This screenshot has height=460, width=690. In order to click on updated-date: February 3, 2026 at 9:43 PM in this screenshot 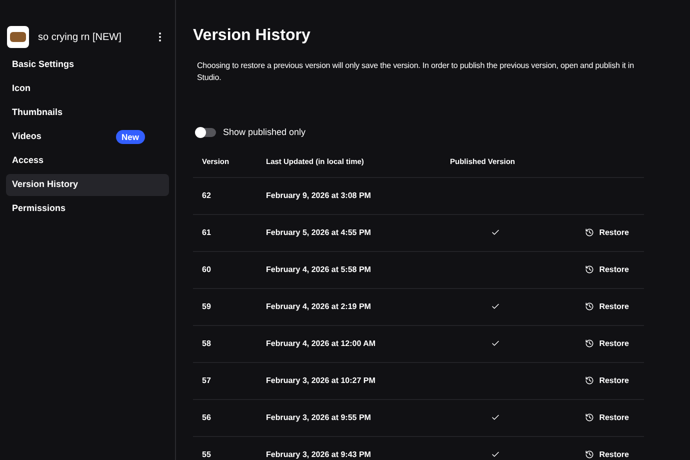, I will do `click(319, 454)`.